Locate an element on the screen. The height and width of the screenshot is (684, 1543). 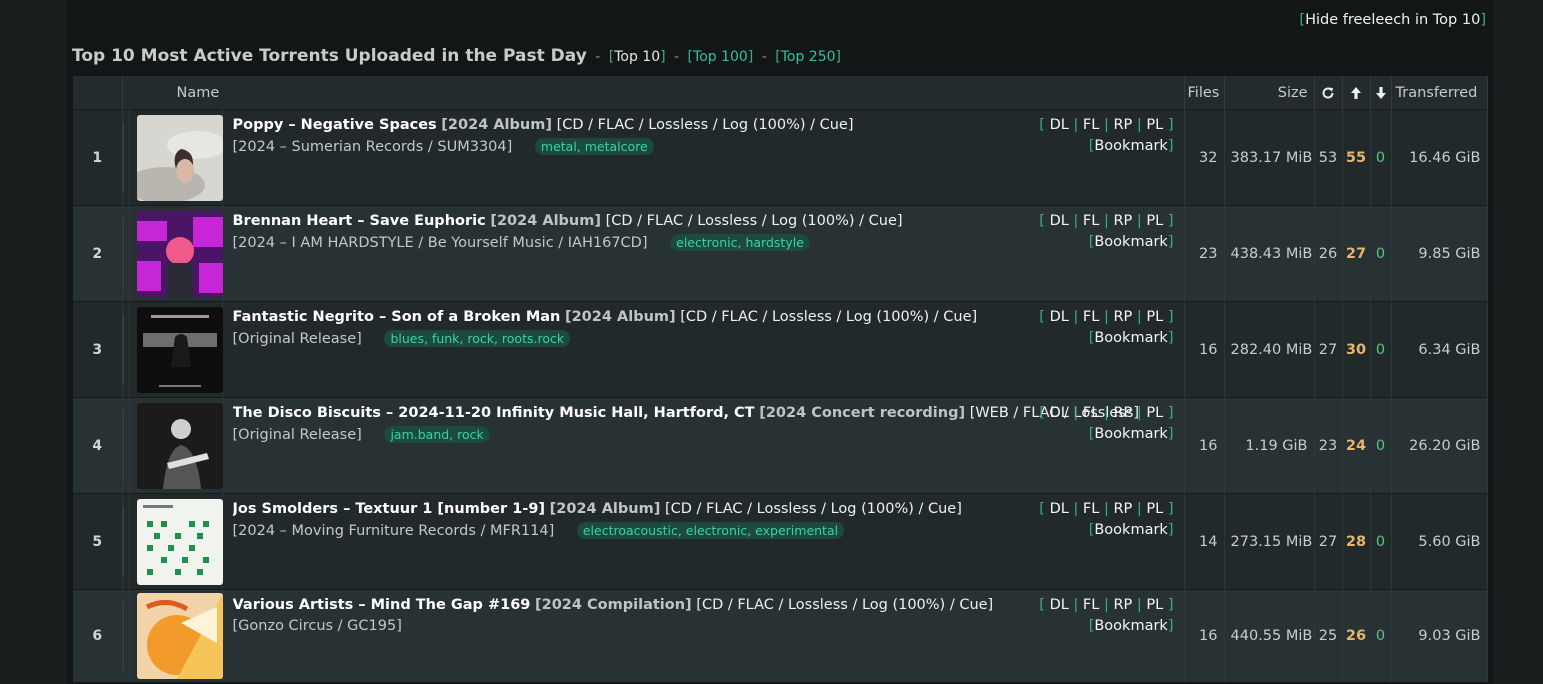
snatched-header is located at coordinates (1328, 93).